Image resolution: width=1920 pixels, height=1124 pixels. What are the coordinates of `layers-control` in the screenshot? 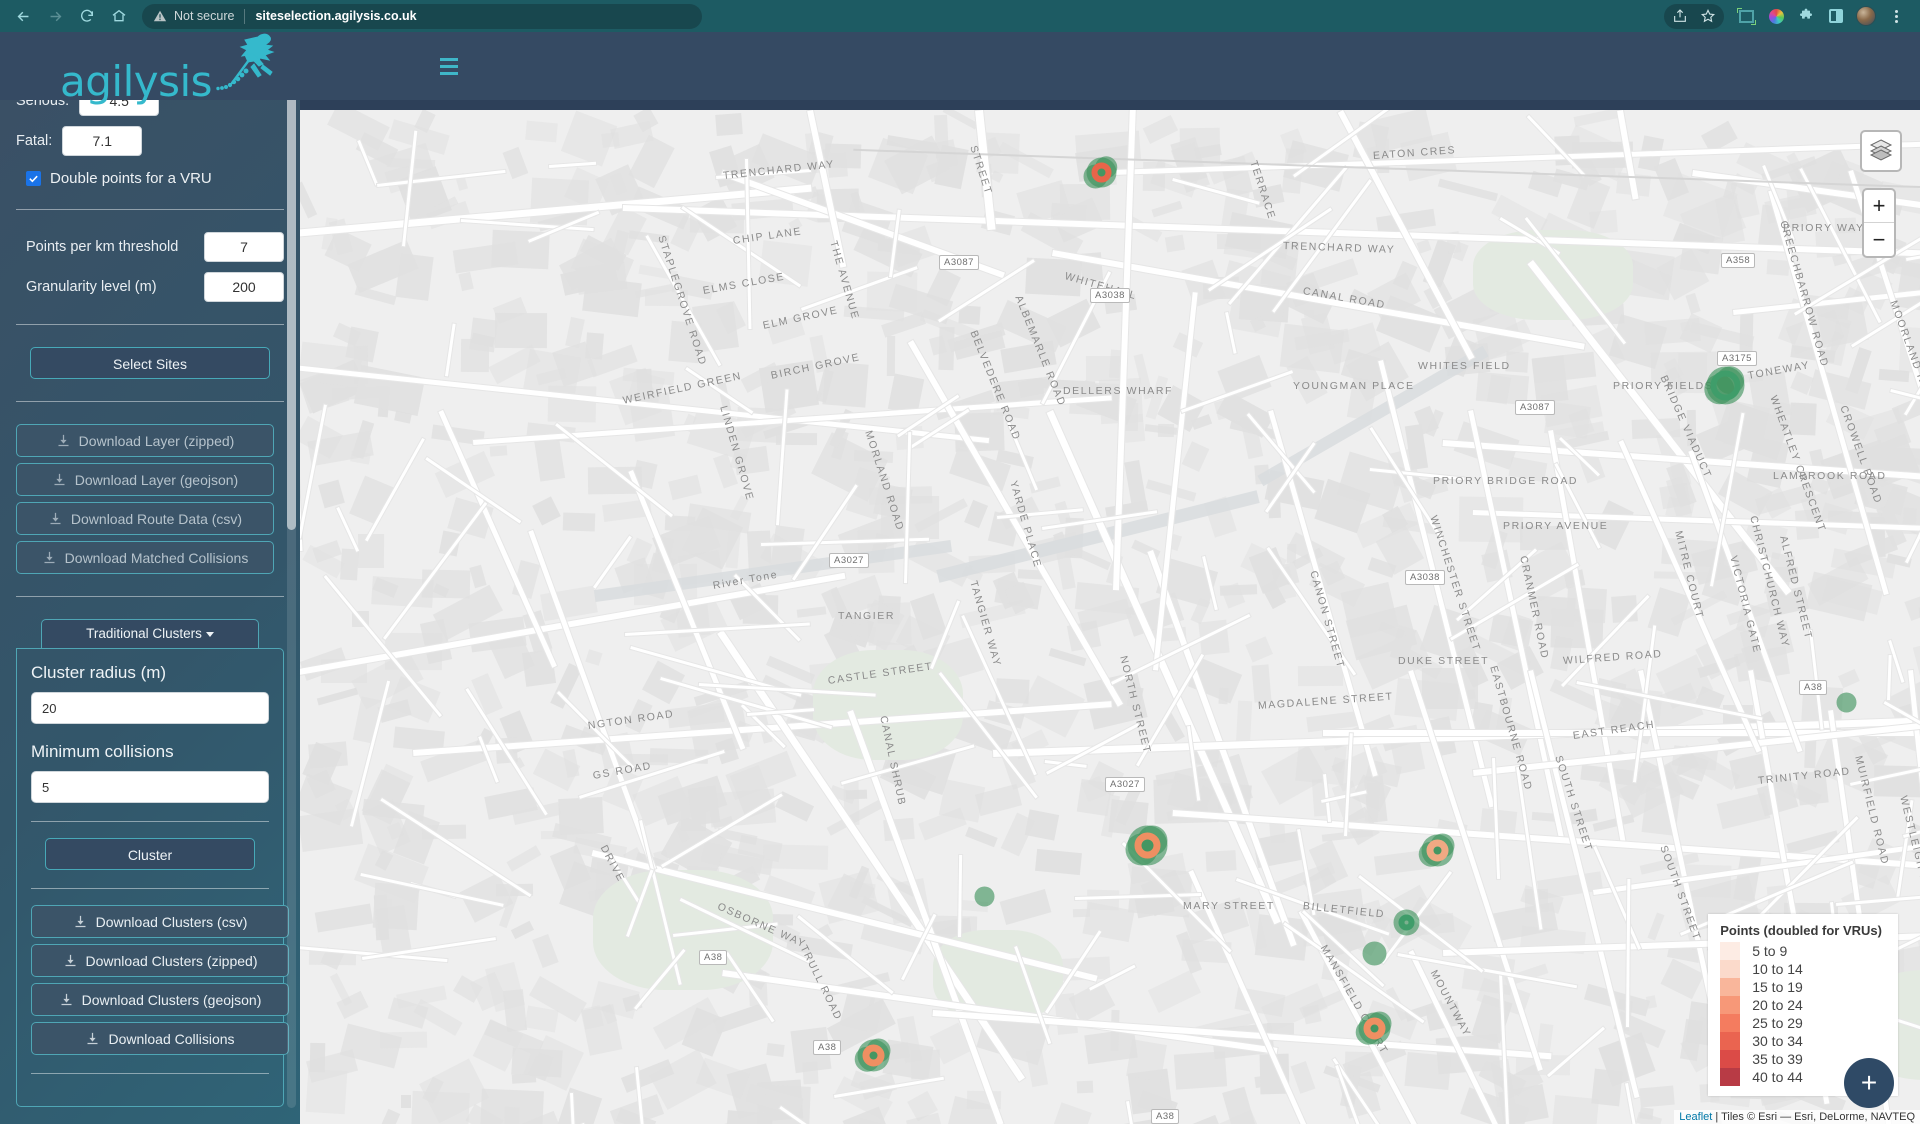 It's located at (1881, 151).